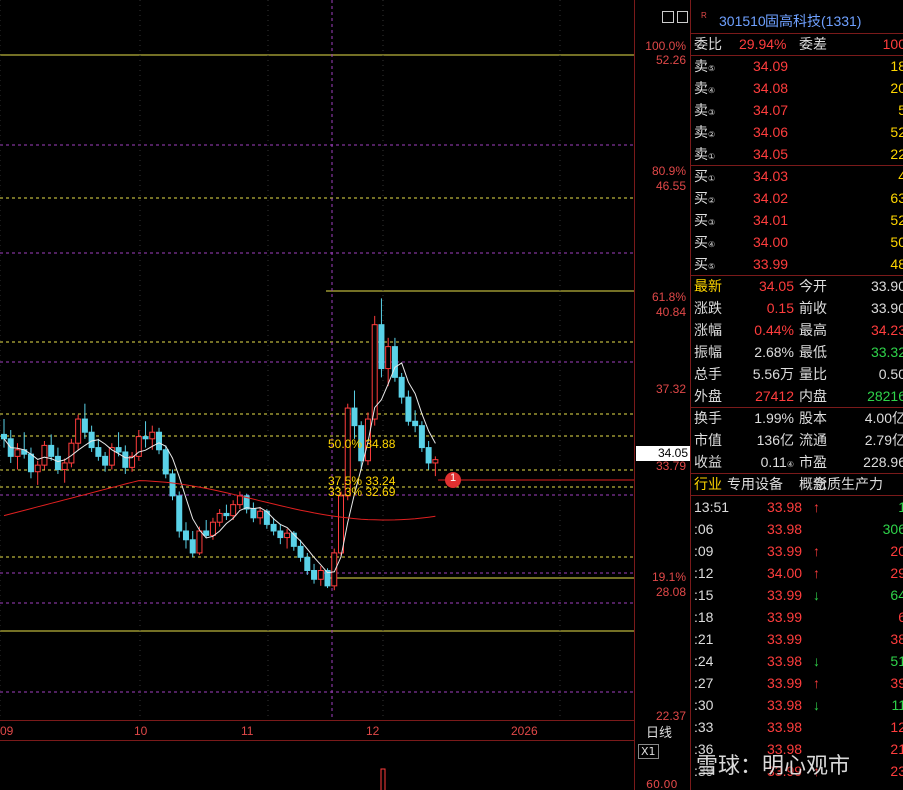 The width and height of the screenshot is (903, 790). Describe the element at coordinates (797, 705) in the screenshot. I see `tick-row: :30 33.98 ↓ 11` at that location.